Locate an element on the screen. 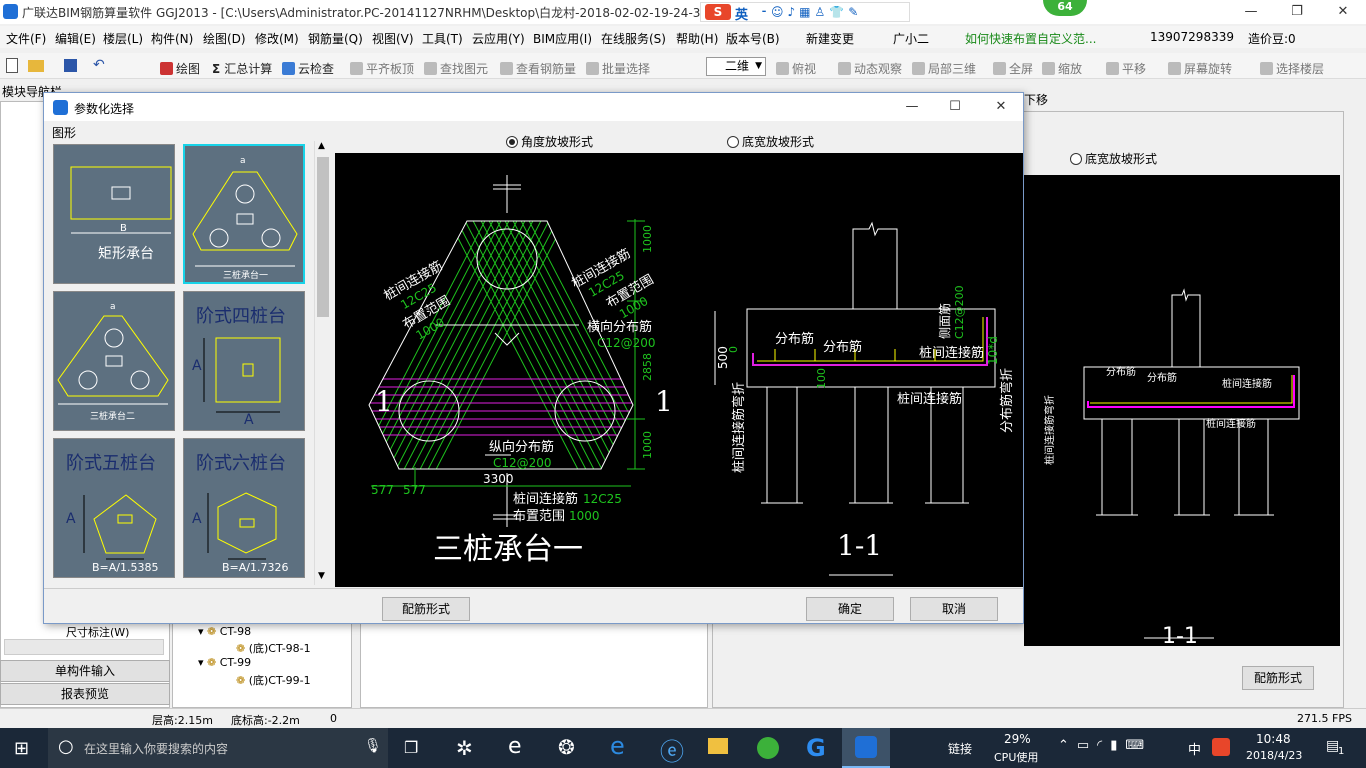  report-preview-button: 报表预览 is located at coordinates (85, 694).